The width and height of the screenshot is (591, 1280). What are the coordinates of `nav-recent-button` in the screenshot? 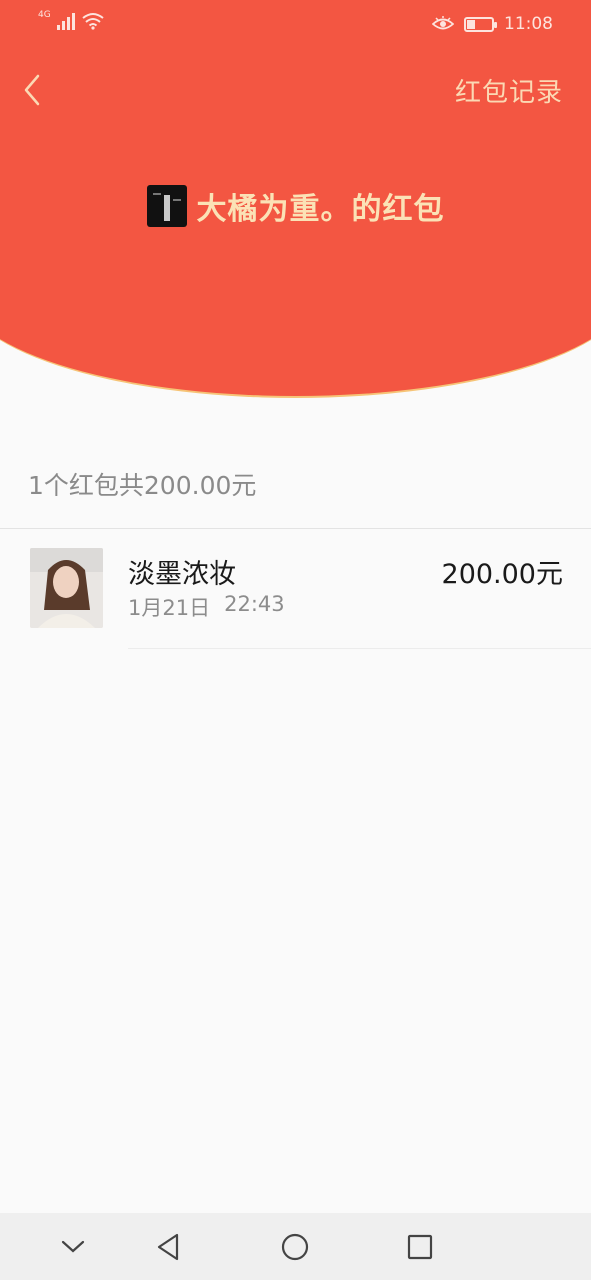 It's located at (420, 1247).